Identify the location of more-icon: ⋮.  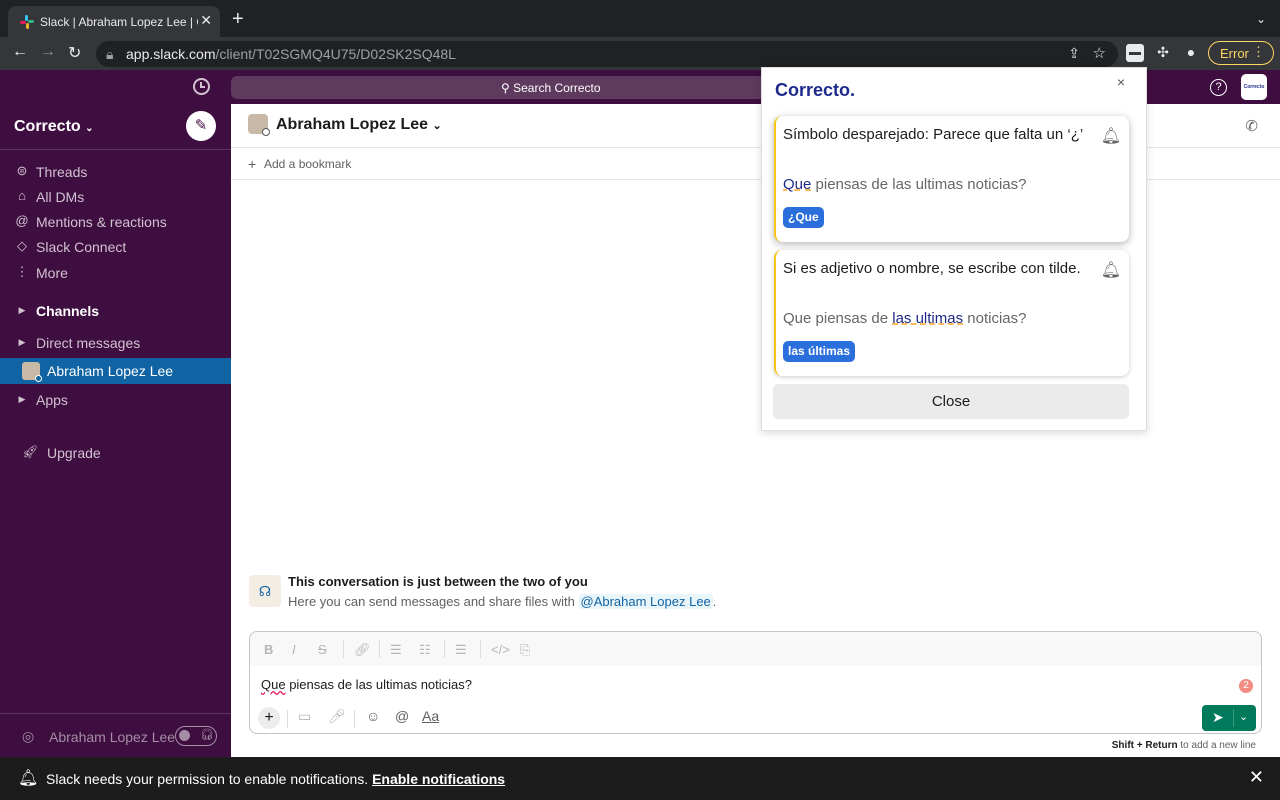
(22, 271).